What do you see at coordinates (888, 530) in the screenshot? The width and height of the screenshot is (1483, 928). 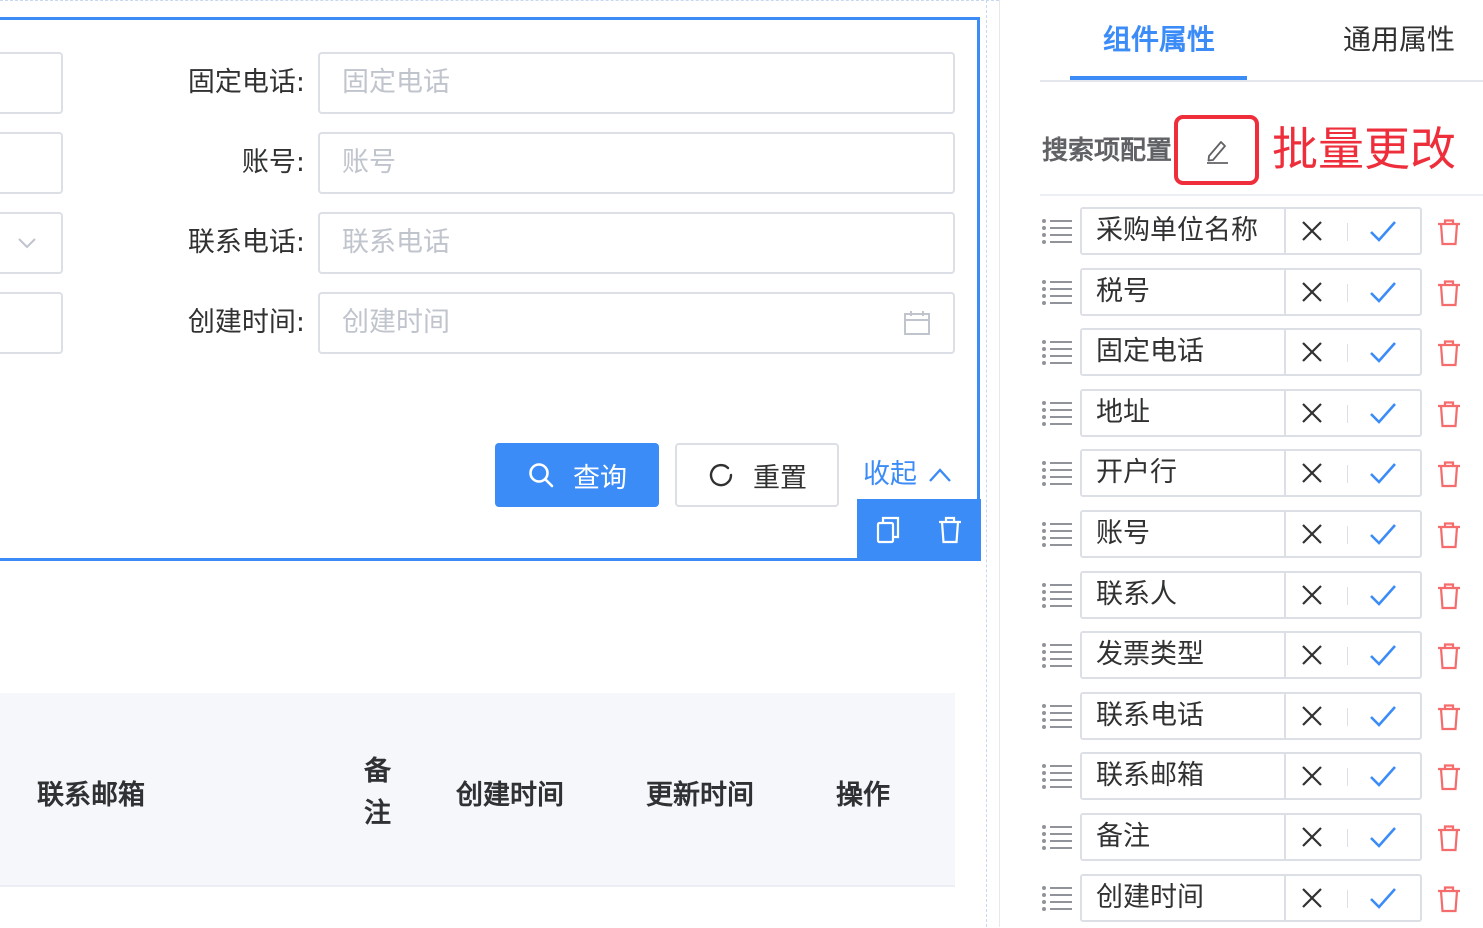 I see `copy-icon` at bounding box center [888, 530].